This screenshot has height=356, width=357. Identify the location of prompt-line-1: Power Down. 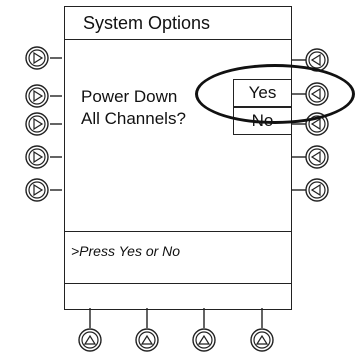
(129, 96).